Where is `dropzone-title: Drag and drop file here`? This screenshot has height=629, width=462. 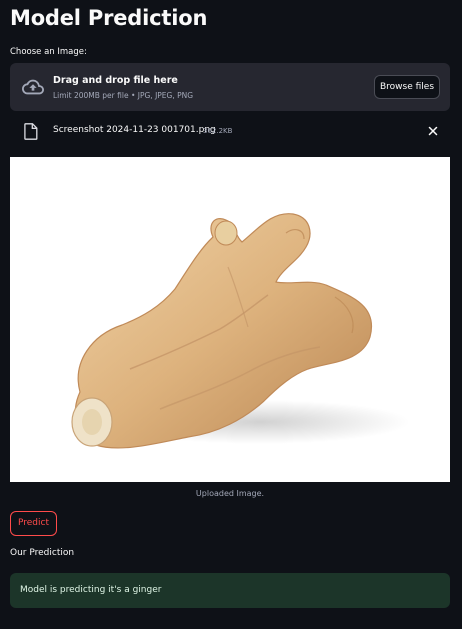 dropzone-title: Drag and drop file here is located at coordinates (115, 80).